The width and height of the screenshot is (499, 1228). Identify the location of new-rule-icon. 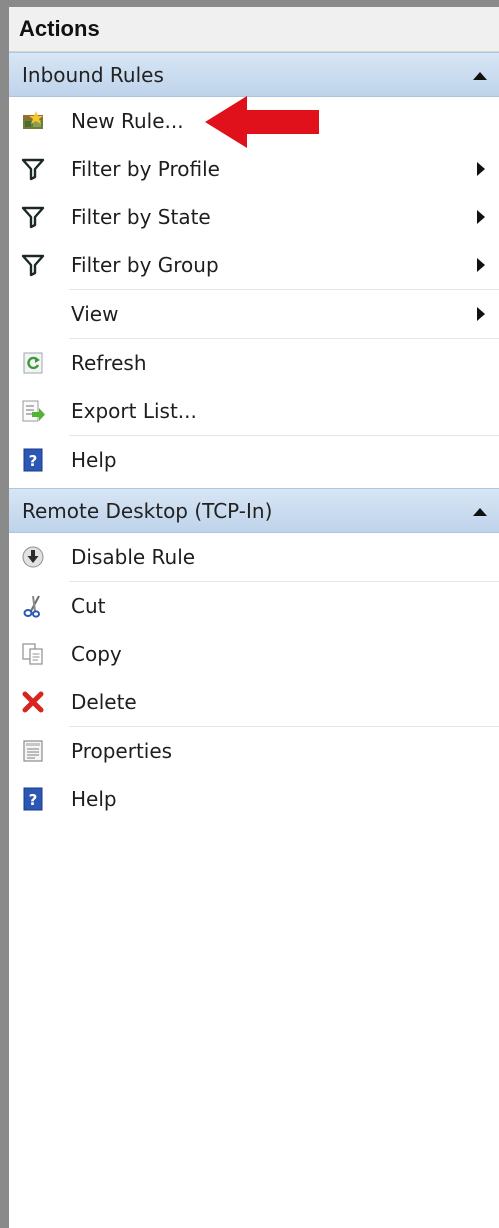
(33, 121).